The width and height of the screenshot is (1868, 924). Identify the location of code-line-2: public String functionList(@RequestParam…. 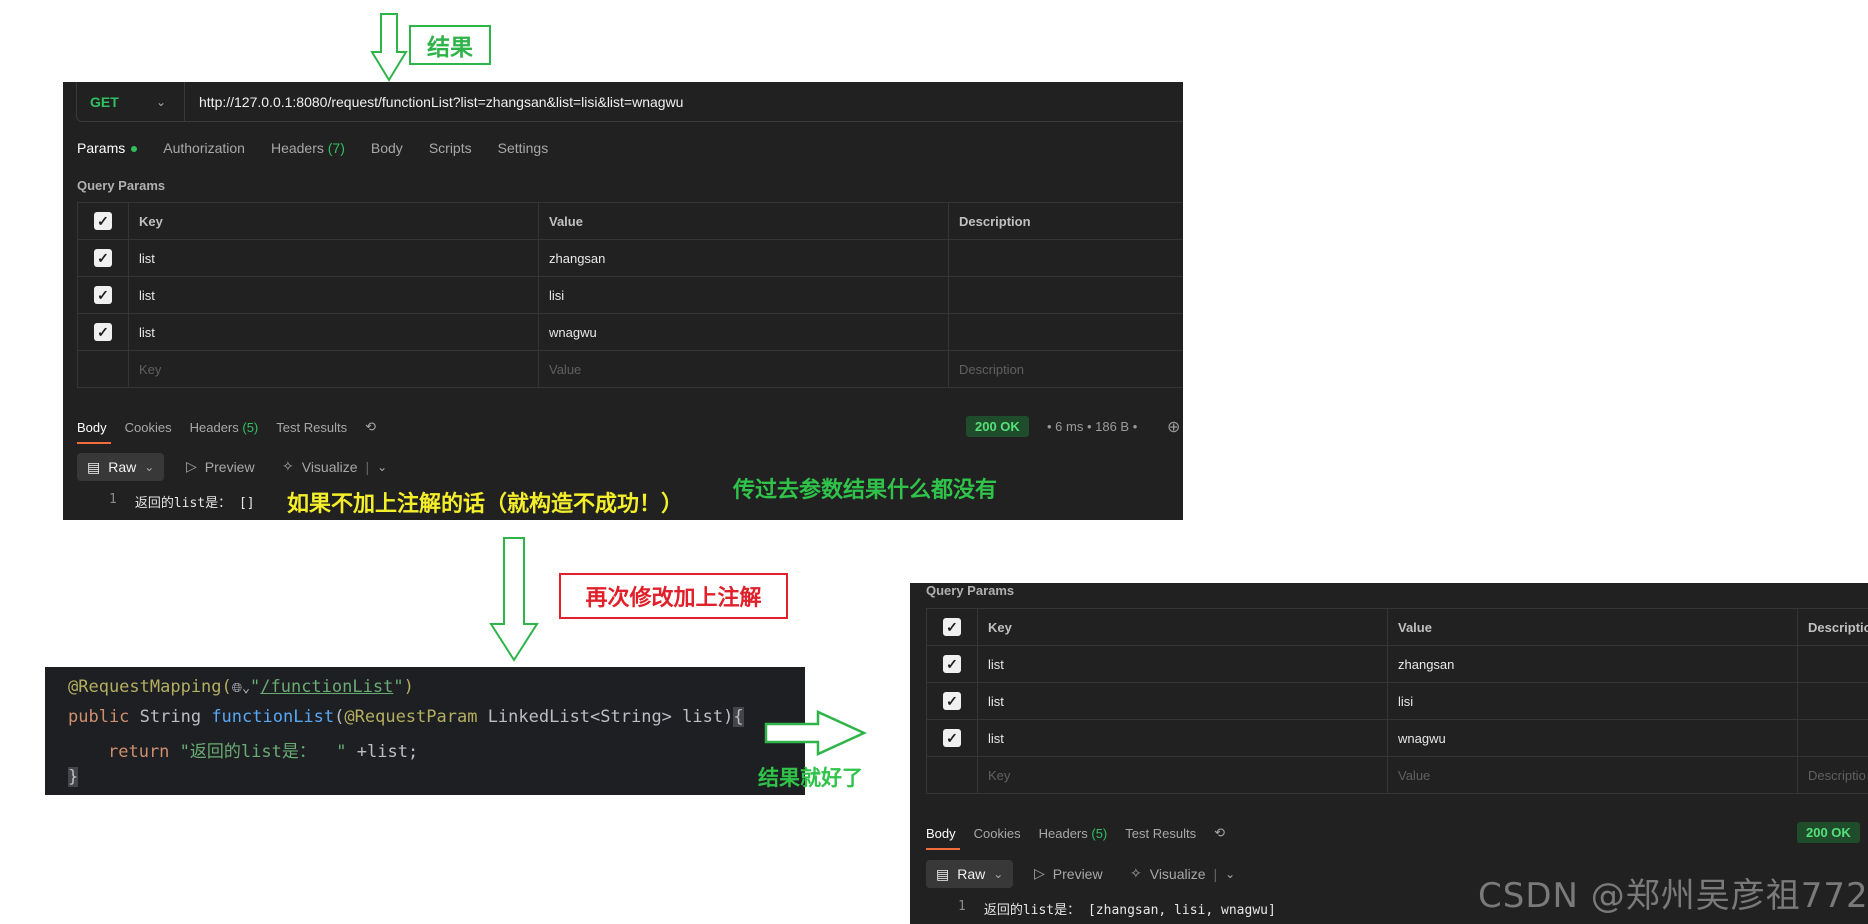
(406, 717).